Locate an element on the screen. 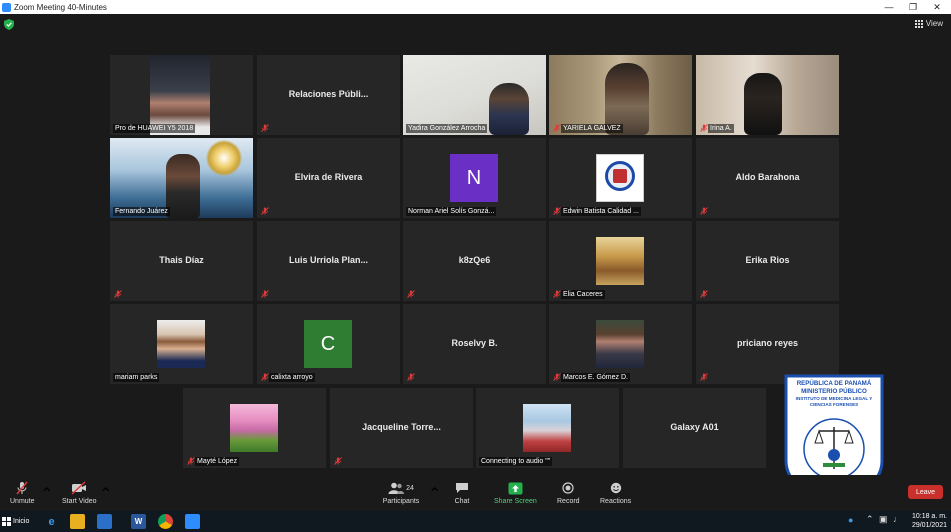  participant-name: Mayté López is located at coordinates (217, 461).